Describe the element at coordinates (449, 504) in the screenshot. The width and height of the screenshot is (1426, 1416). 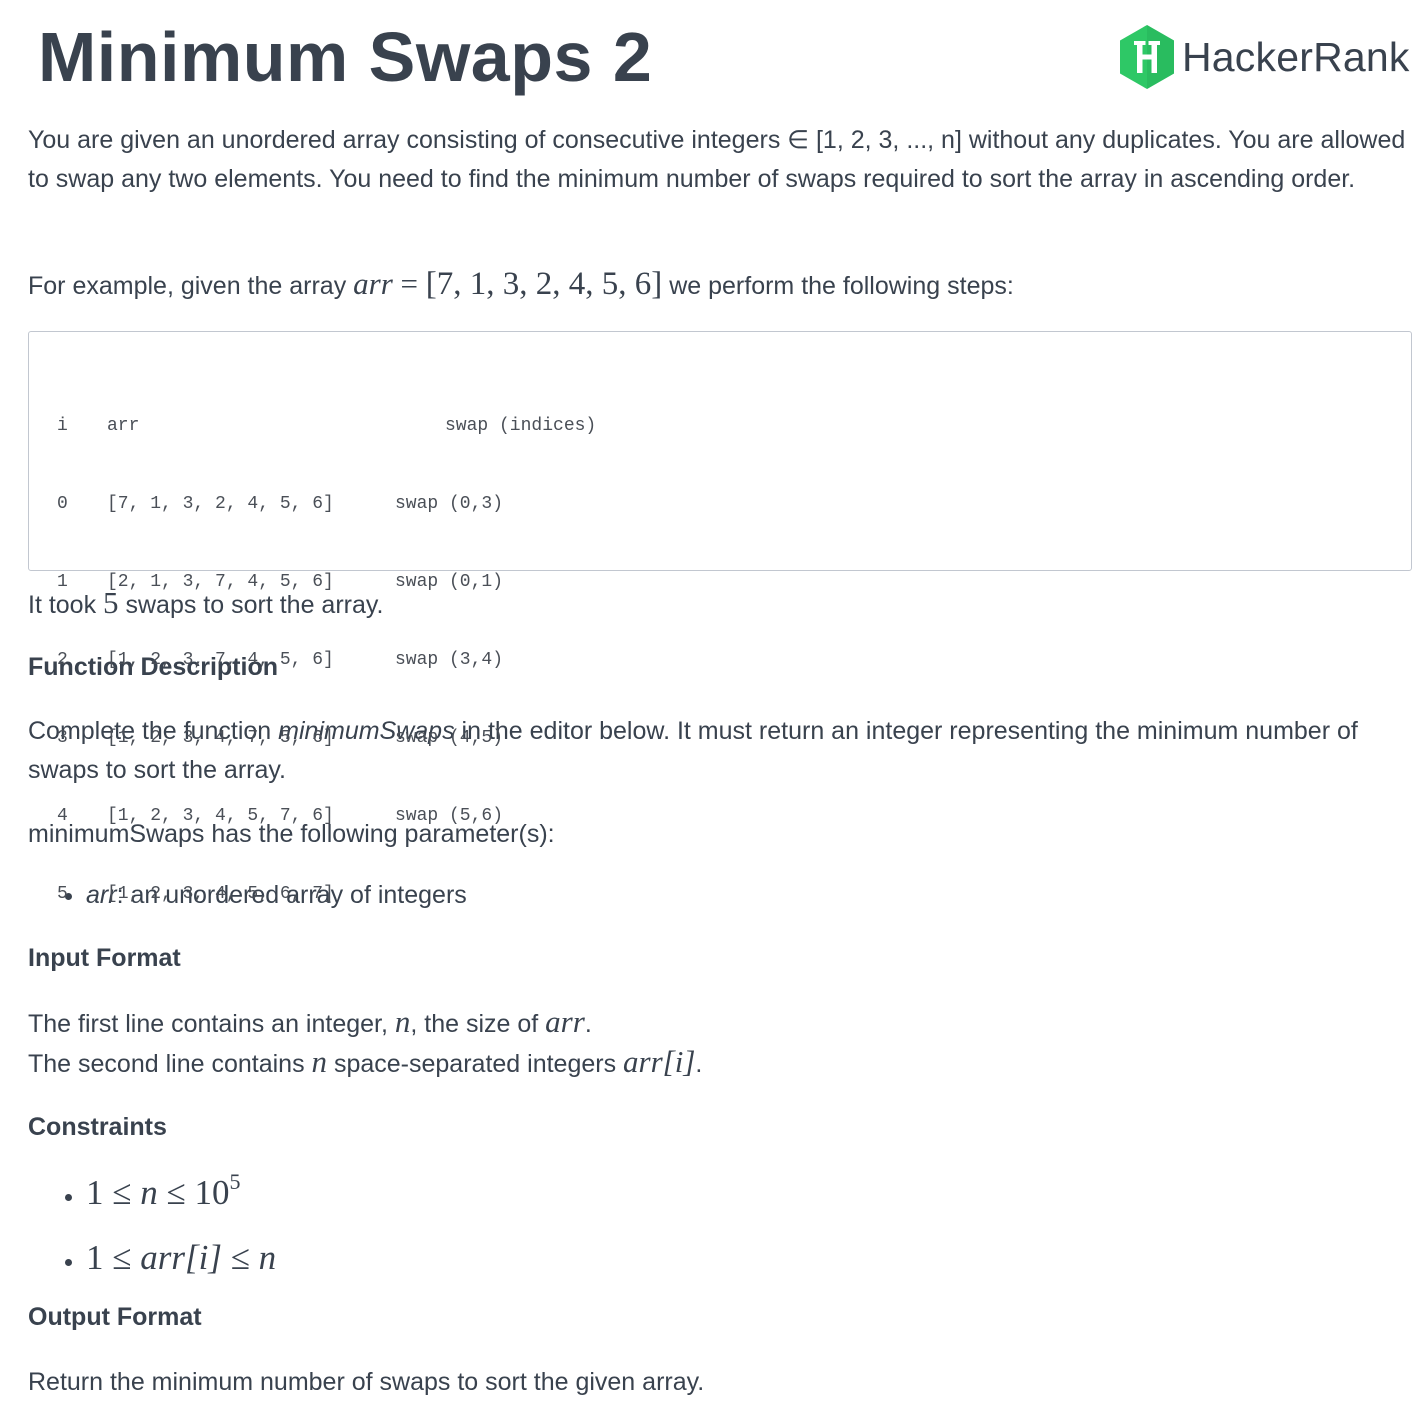
I see `steps-row-swap: swap (0,3)` at that location.